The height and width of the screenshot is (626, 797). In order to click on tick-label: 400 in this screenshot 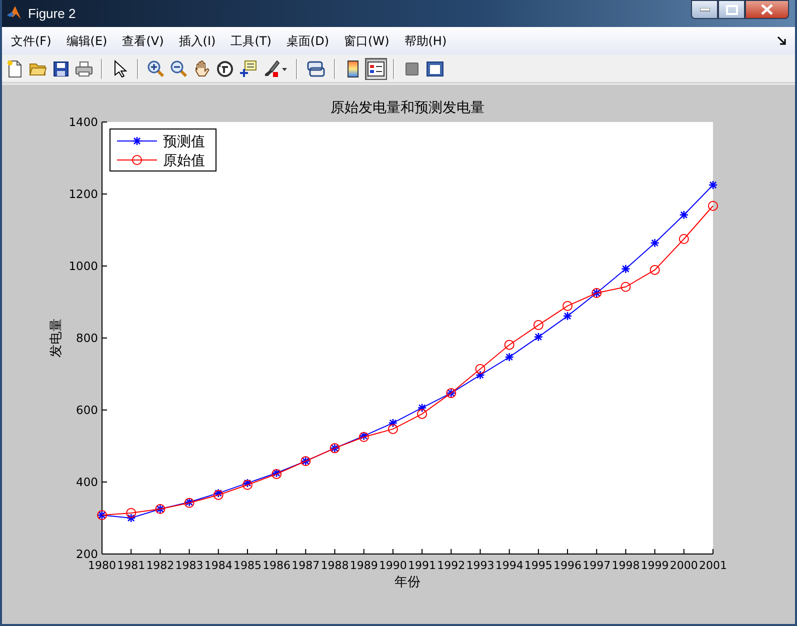, I will do `click(87, 482)`.